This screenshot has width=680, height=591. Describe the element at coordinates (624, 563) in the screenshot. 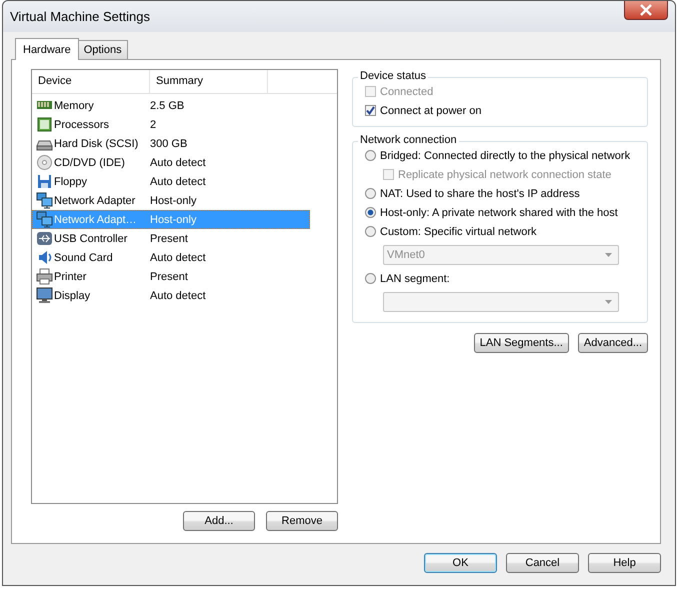

I see `help-button: Help` at that location.